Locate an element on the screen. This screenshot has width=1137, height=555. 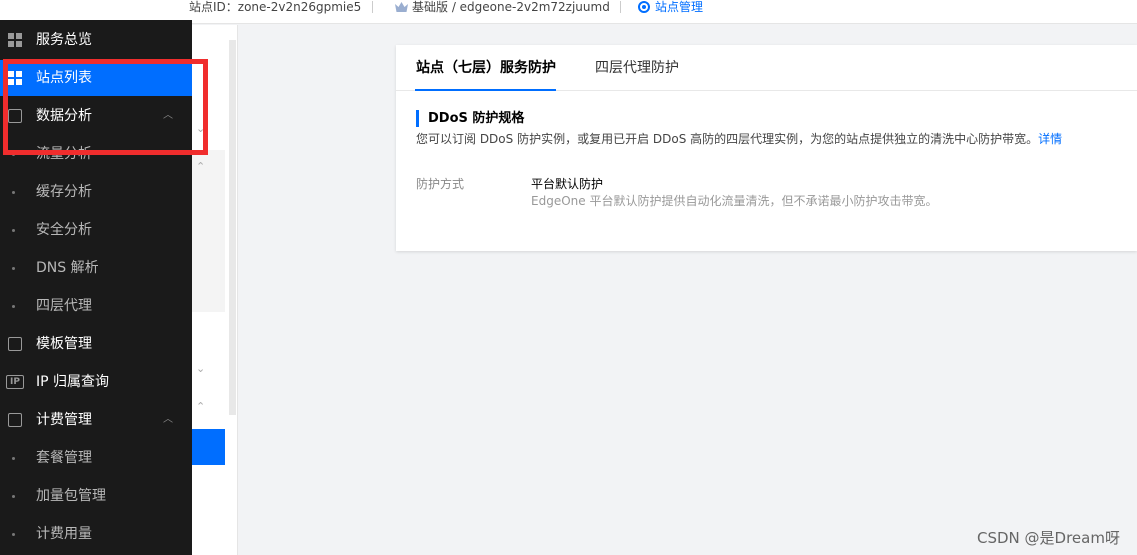
template-icon is located at coordinates (15, 344).